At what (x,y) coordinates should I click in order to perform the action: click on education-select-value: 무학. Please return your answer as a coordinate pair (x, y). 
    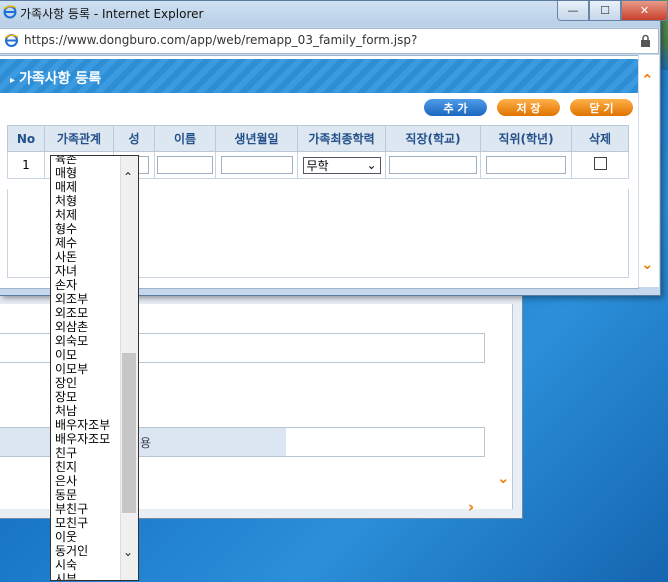
    Looking at the image, I should click on (317, 165).